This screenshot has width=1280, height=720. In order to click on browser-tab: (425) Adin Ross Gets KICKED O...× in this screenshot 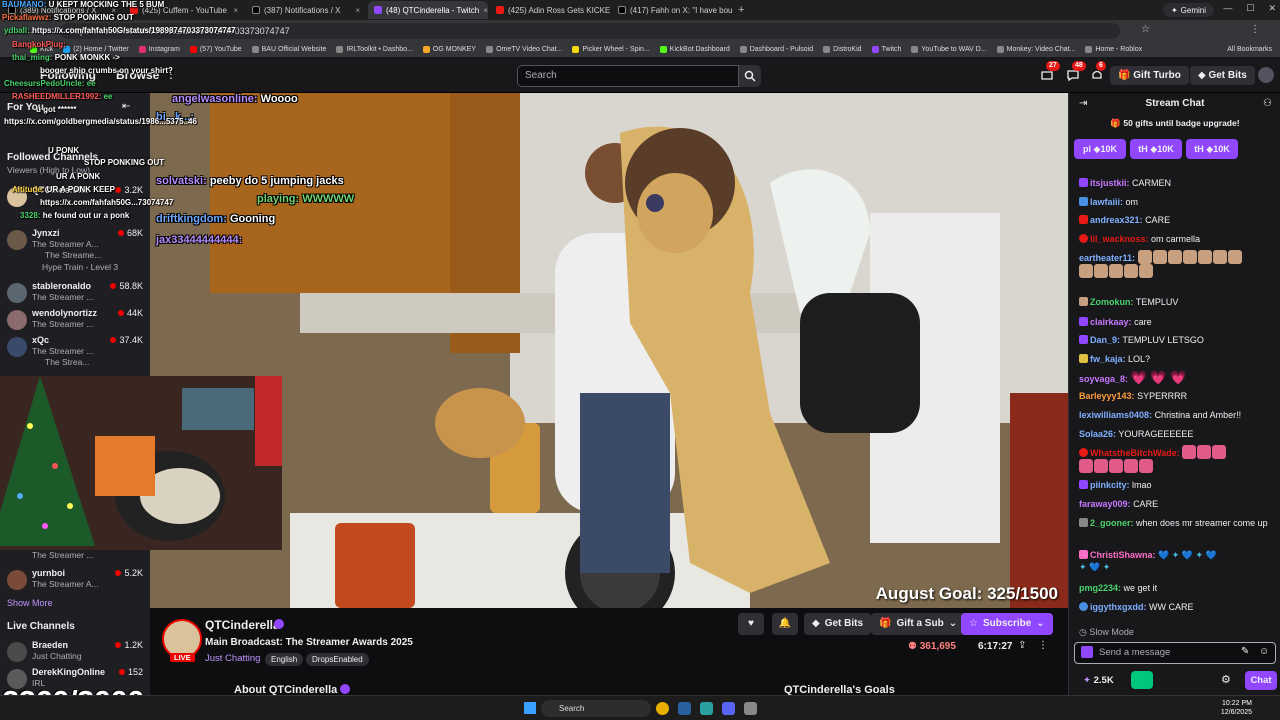, I will do `click(550, 10)`.